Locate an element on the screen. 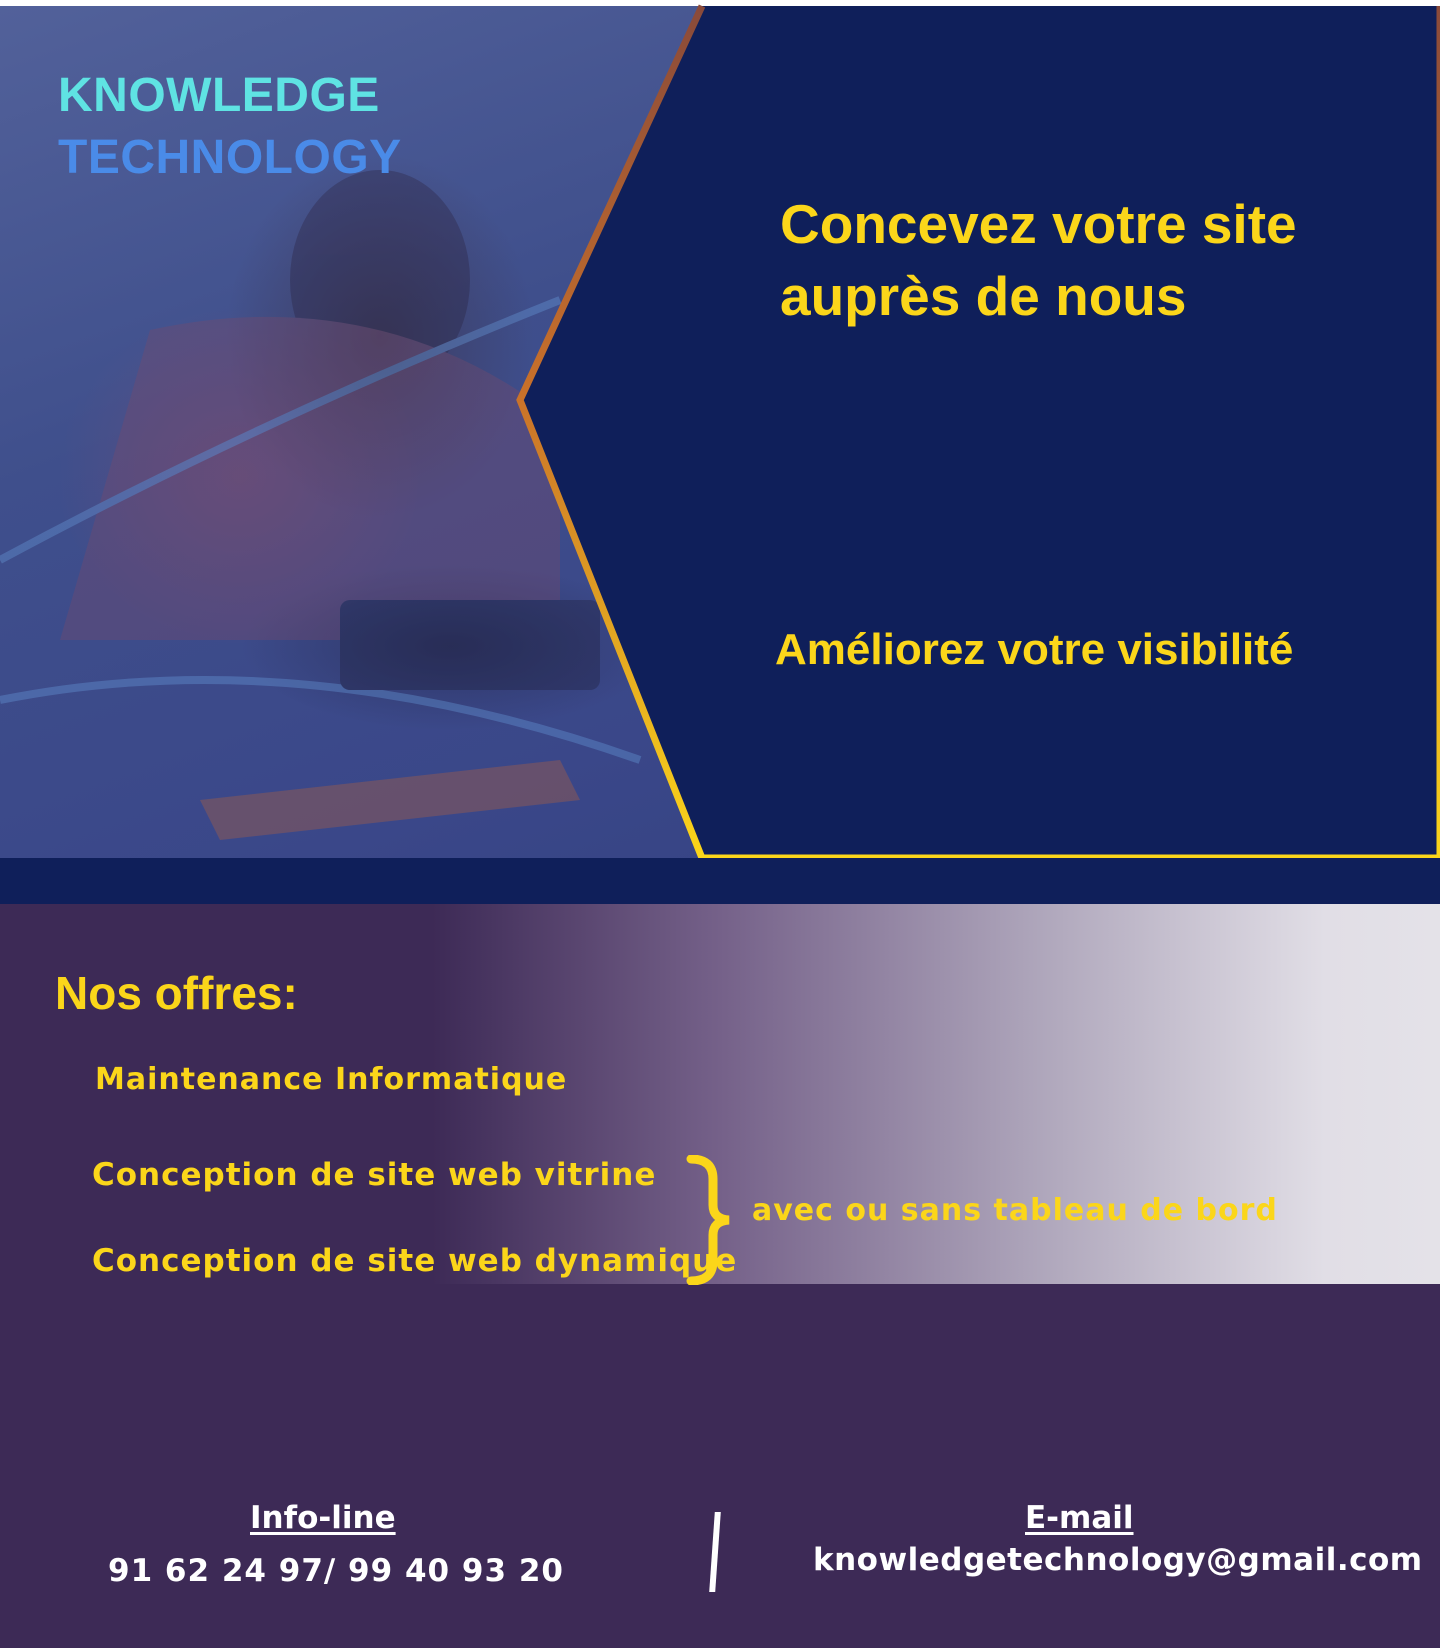 The image size is (1445, 1650). phone-numbers: 91 62 24 97/ 99 40 93 20 is located at coordinates (336, 1571).